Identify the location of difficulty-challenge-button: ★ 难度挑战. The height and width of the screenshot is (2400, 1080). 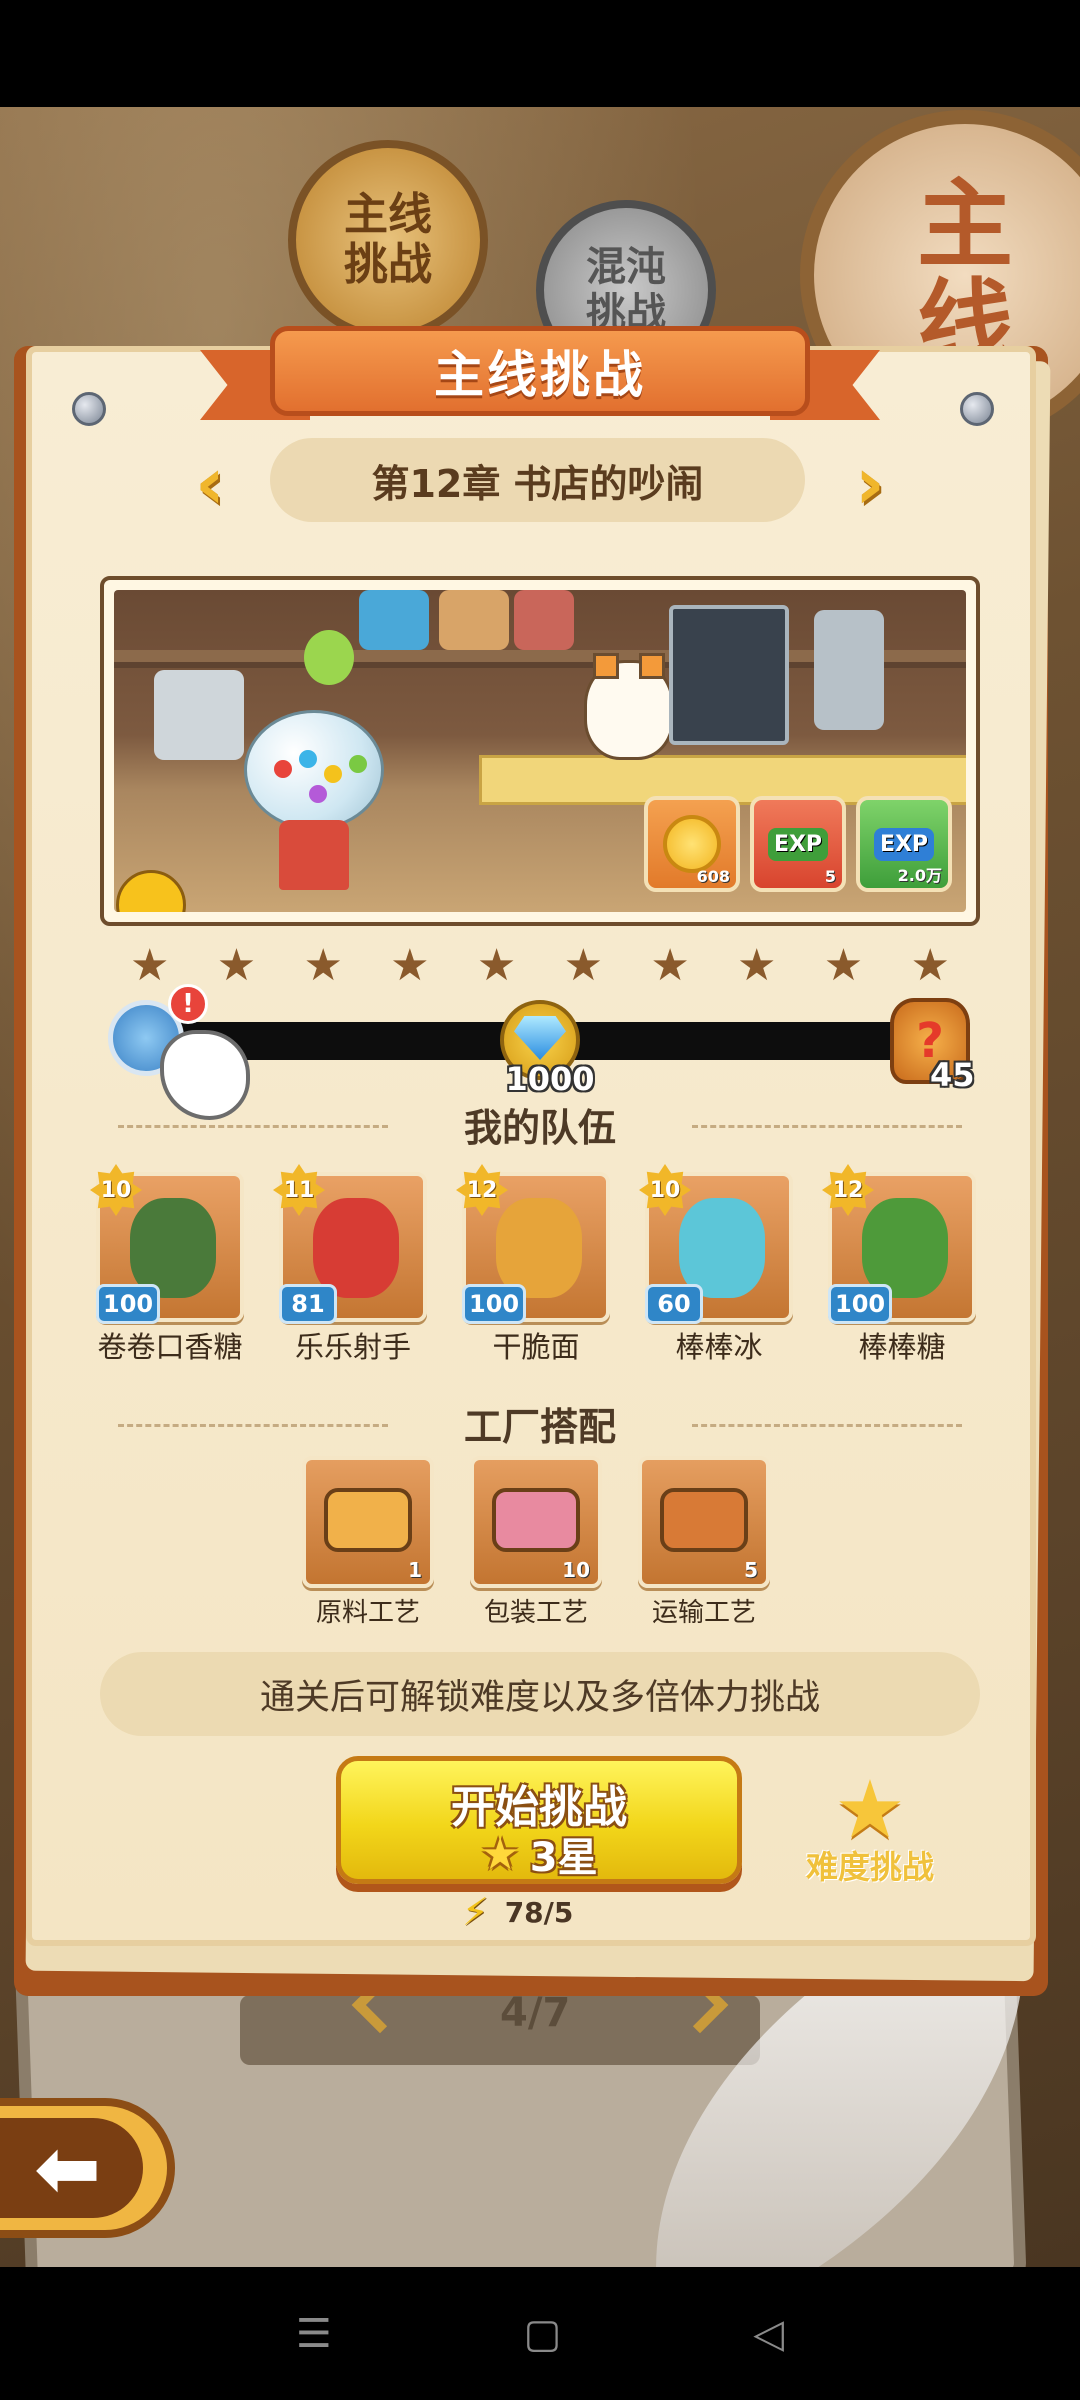
(870, 1830).